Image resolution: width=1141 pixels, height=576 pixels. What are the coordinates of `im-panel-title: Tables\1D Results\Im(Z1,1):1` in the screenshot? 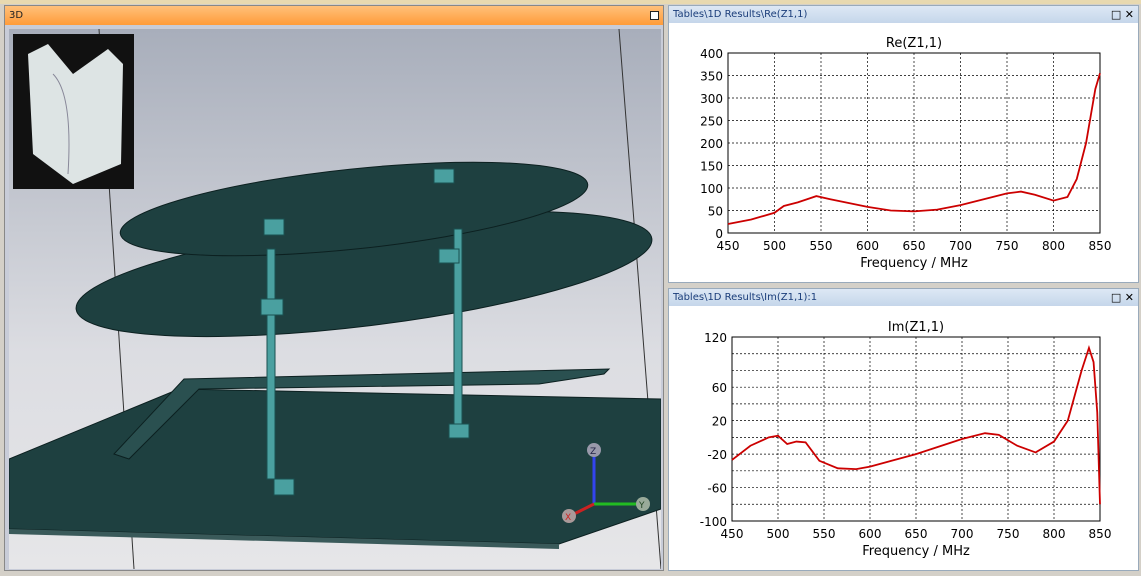 It's located at (745, 297).